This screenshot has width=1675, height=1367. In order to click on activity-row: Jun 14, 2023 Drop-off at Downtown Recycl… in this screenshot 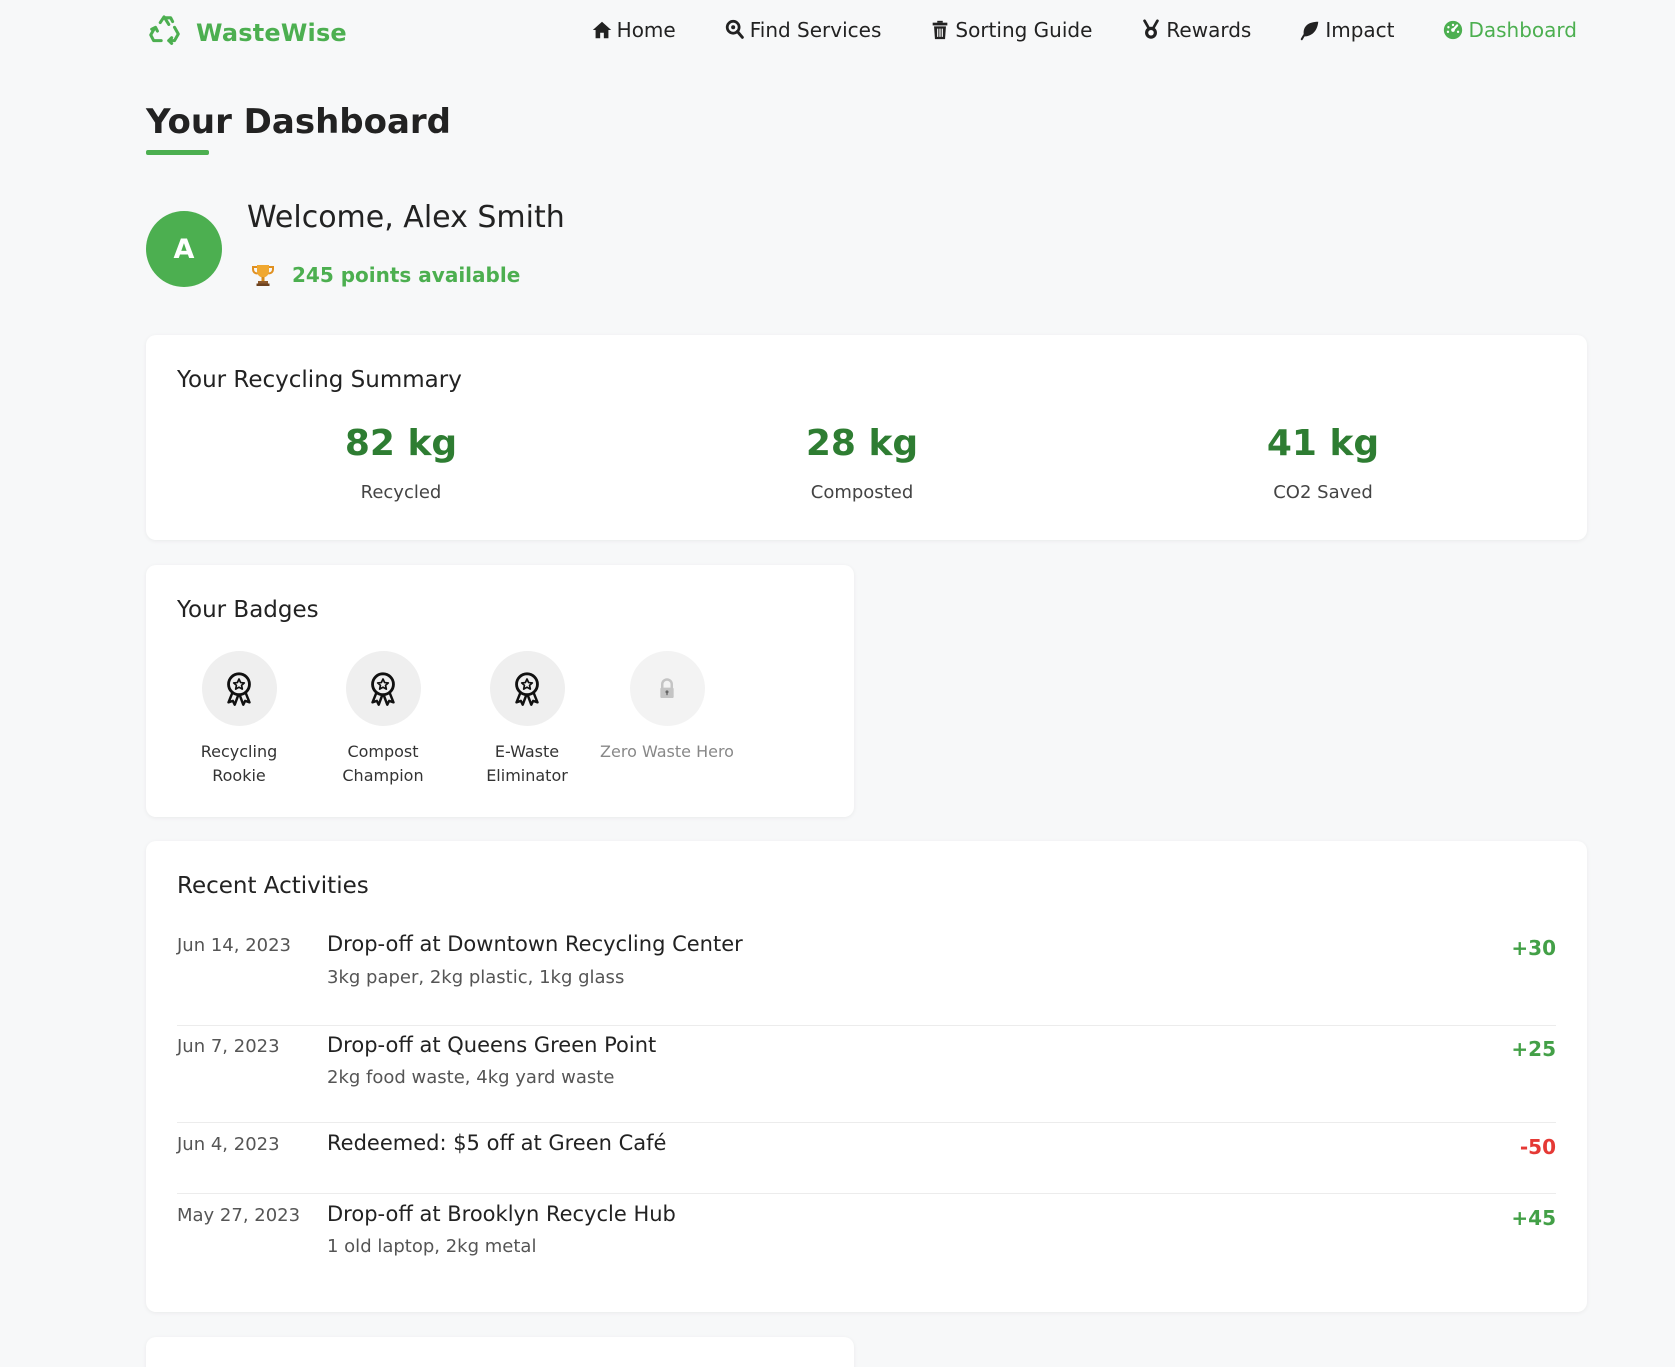, I will do `click(866, 975)`.